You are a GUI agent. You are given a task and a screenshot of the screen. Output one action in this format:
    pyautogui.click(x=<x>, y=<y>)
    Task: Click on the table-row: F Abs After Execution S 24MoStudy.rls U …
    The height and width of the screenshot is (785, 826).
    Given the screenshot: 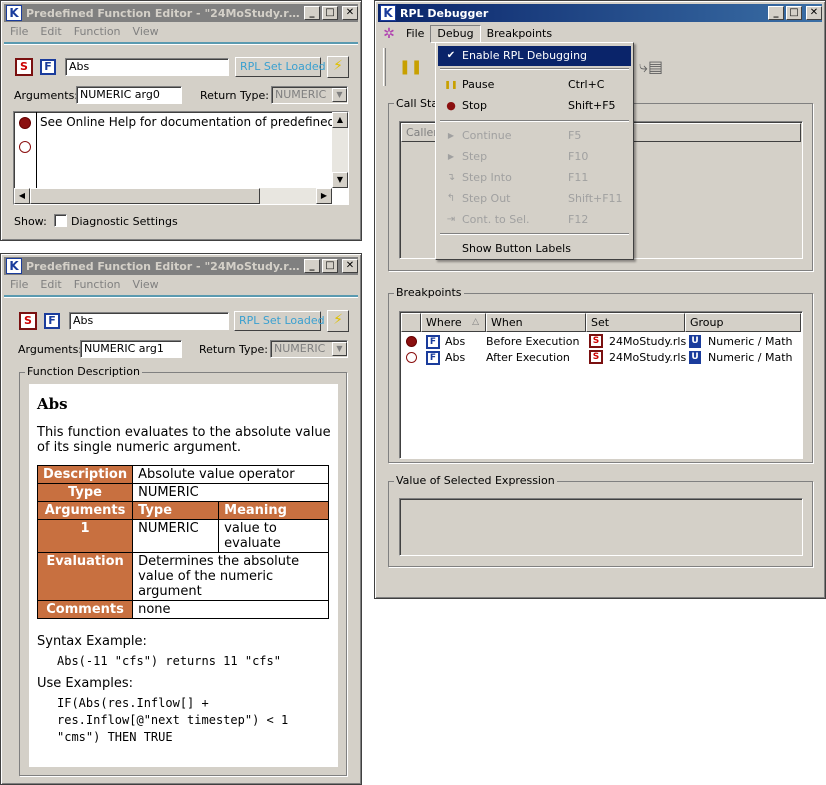 What is the action you would take?
    pyautogui.click(x=601, y=358)
    